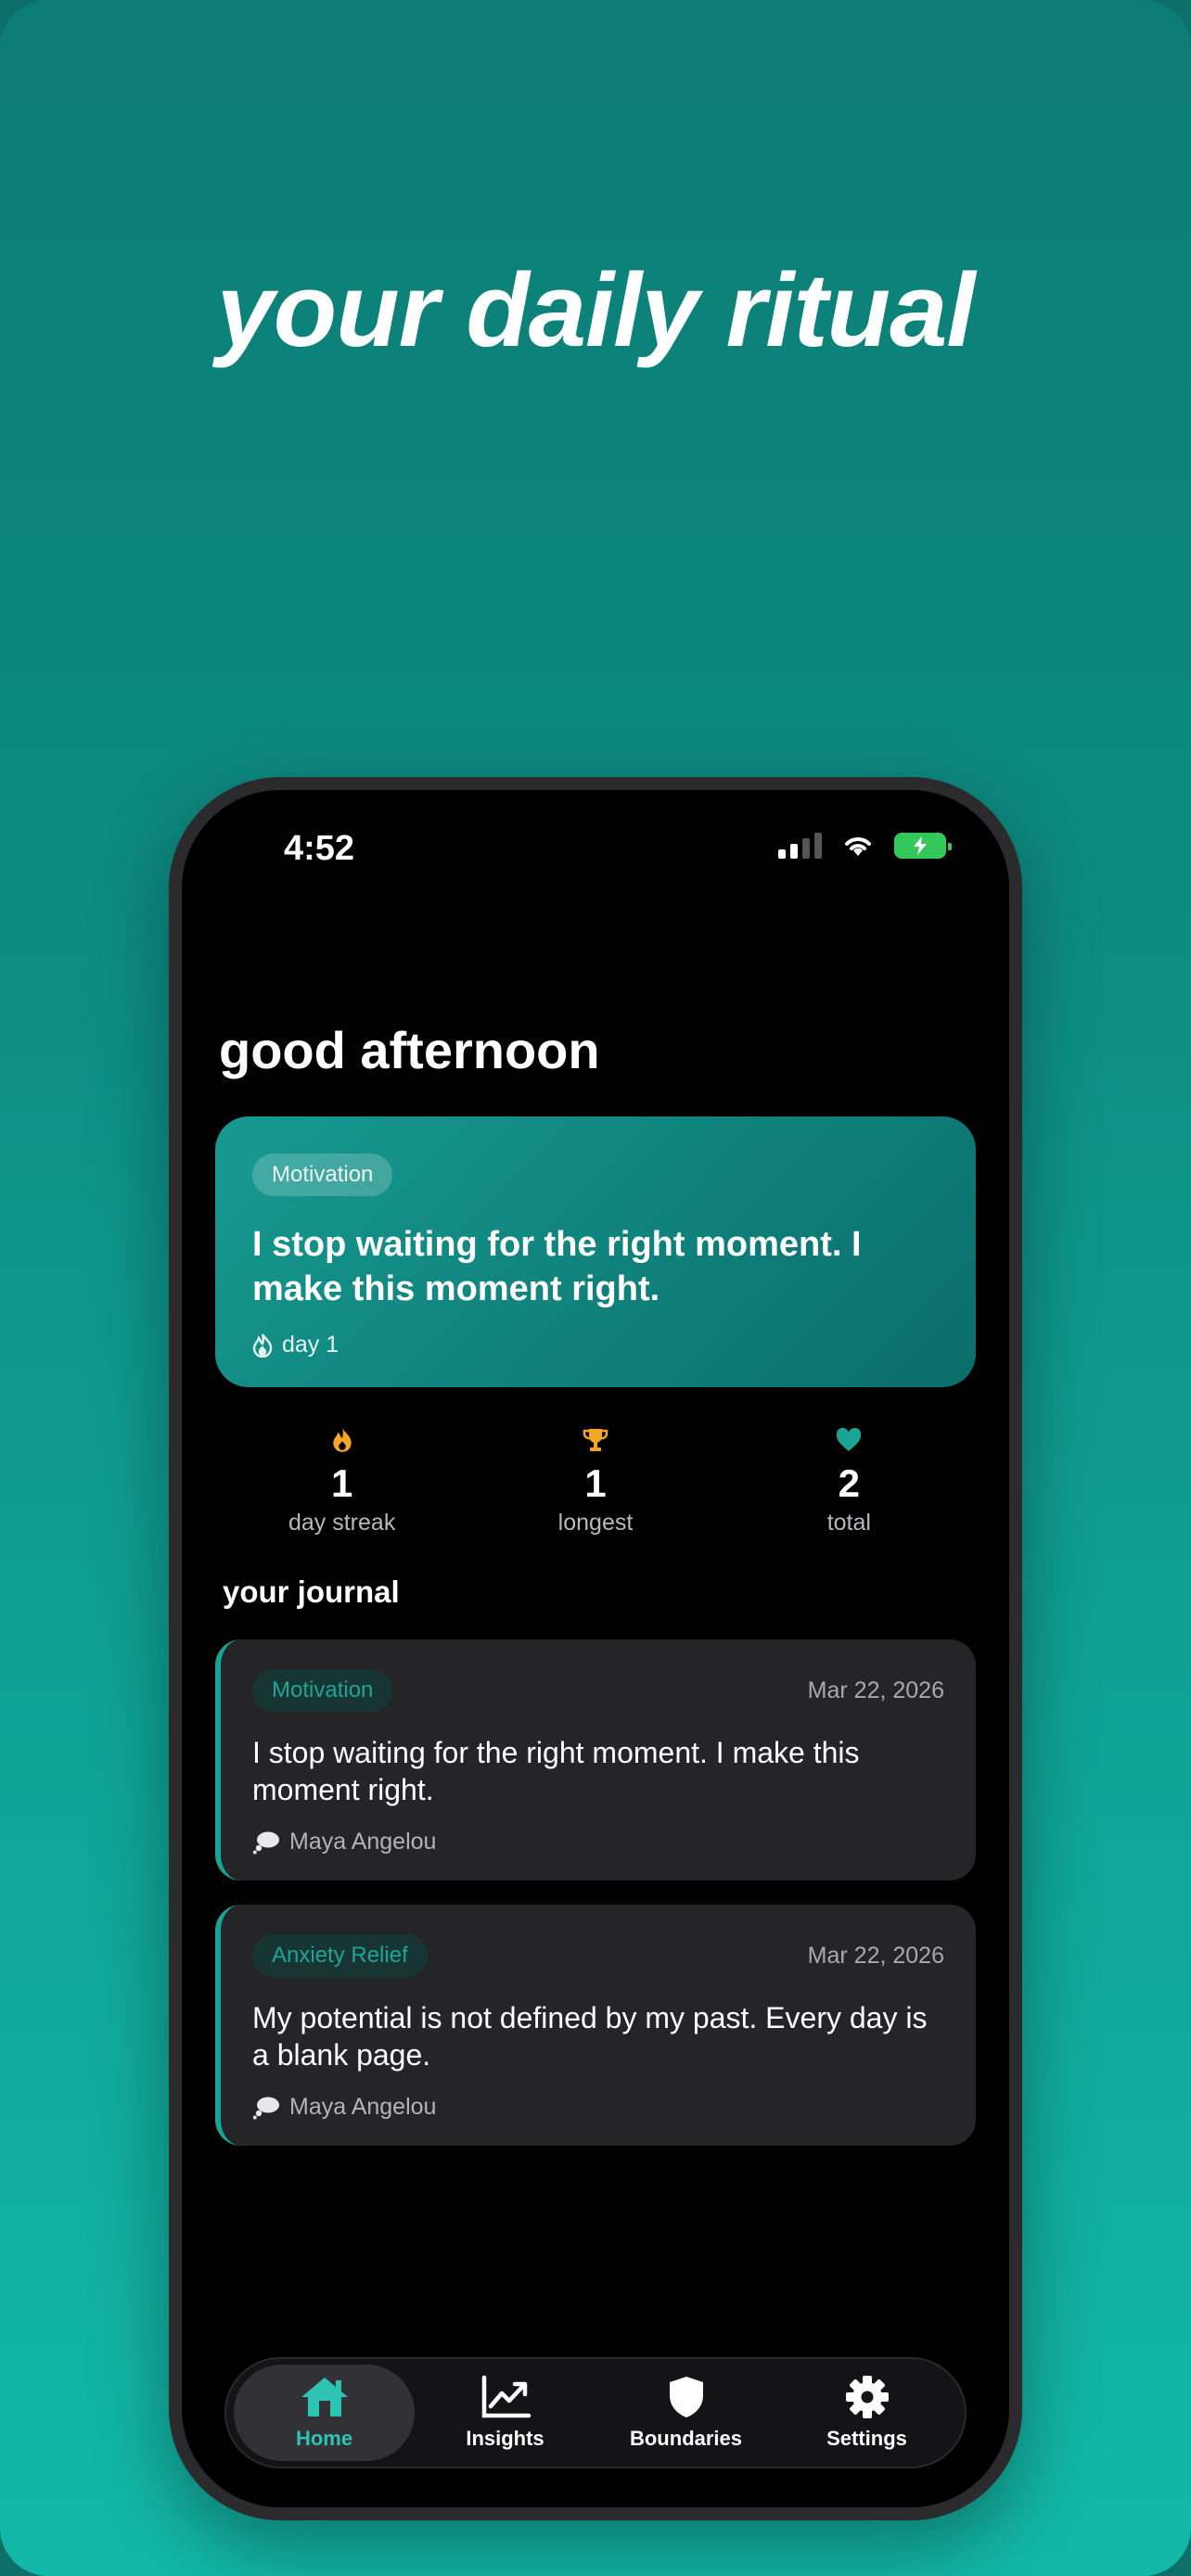 Image resolution: width=1191 pixels, height=2576 pixels. I want to click on stat-value: 2, so click(849, 1483).